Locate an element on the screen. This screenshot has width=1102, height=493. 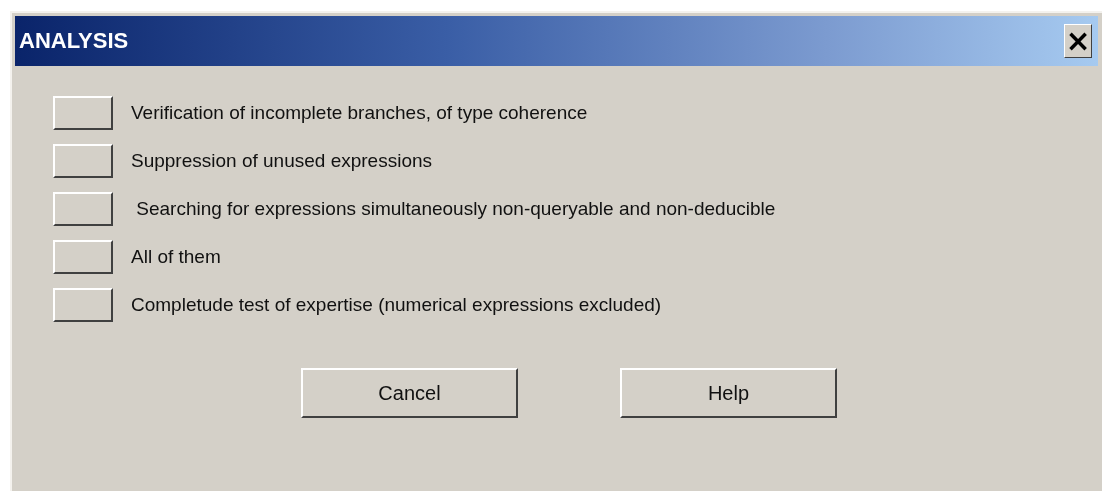
help-button: Help is located at coordinates (728, 393).